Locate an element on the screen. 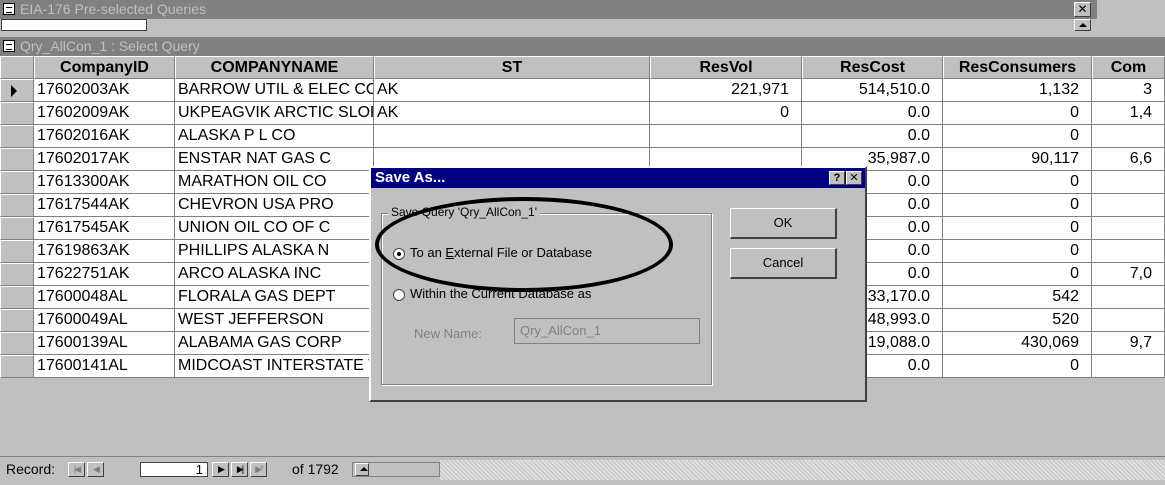  horizontal-scrollbar is located at coordinates (396, 469).